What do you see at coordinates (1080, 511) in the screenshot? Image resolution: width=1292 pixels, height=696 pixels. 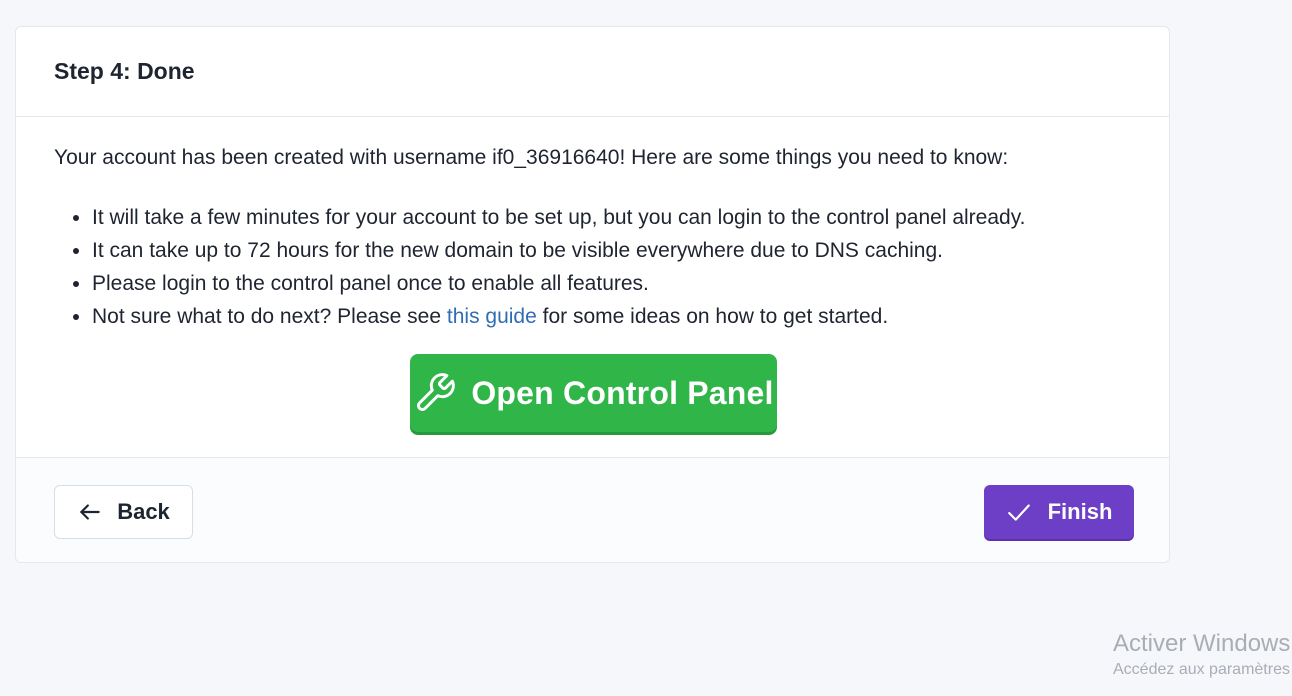 I see `finish-button-label: Finish` at bounding box center [1080, 511].